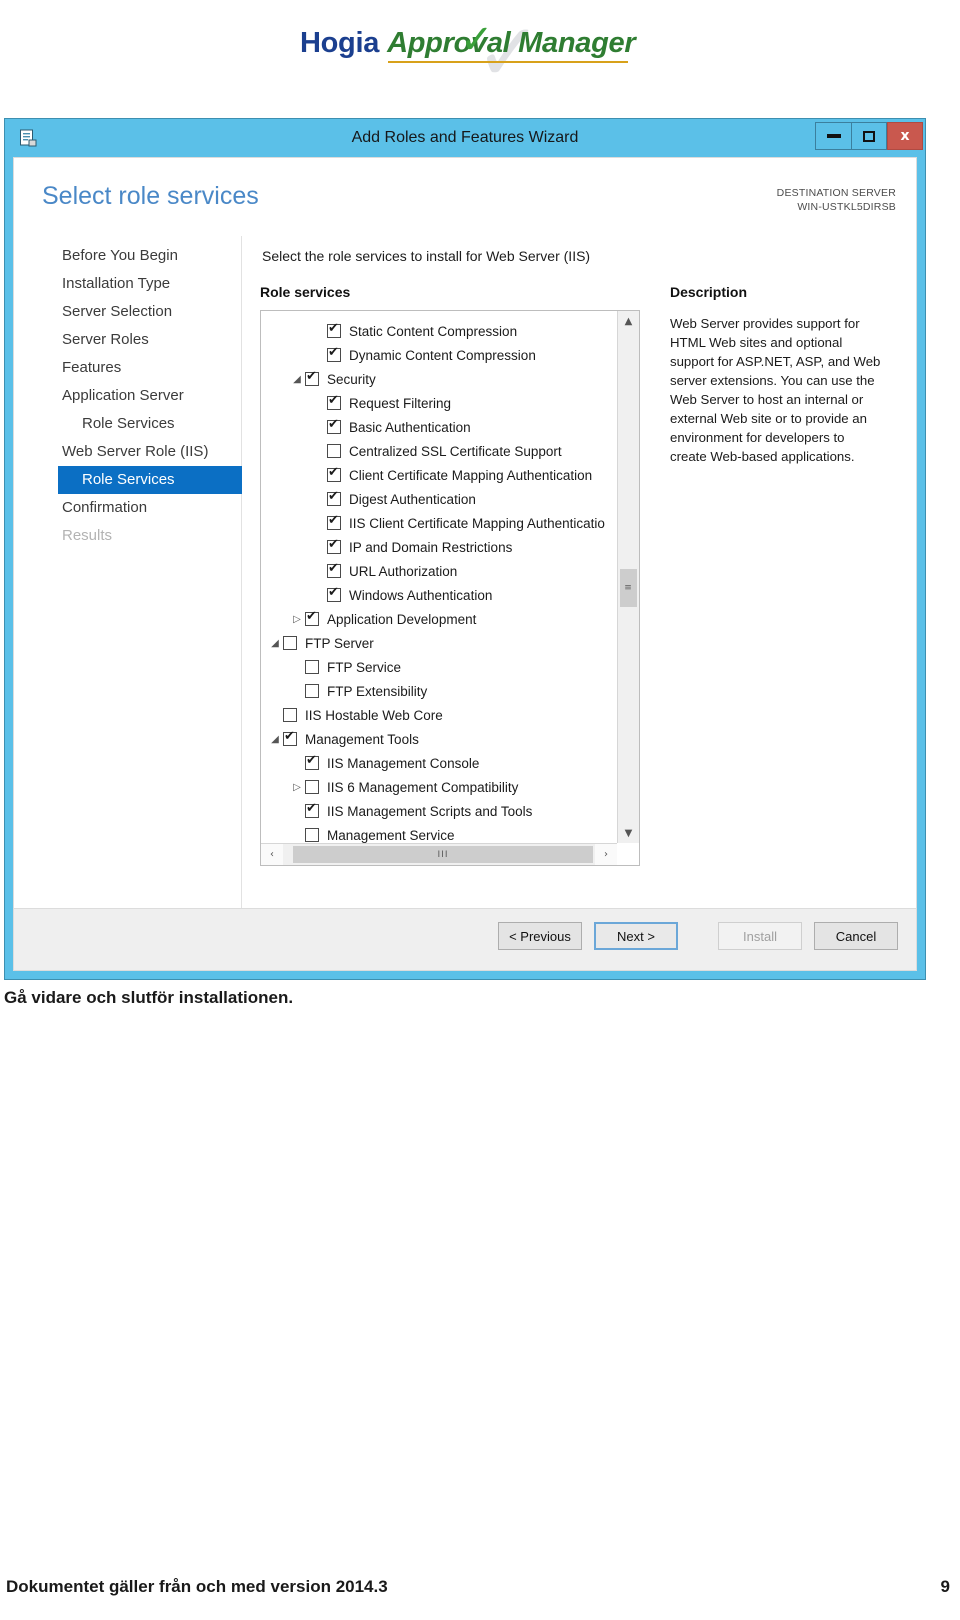 This screenshot has height=1620, width=960. Describe the element at coordinates (421, 595) in the screenshot. I see `tree-row-label: Windows Authentication` at that location.